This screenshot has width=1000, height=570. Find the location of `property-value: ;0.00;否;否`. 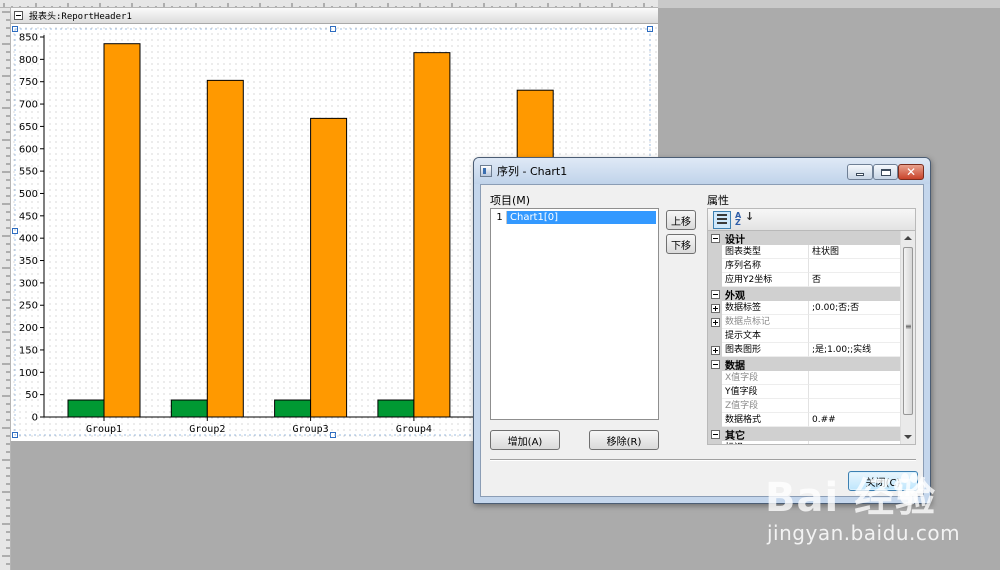

property-value: ;0.00;否;否 is located at coordinates (854, 308).